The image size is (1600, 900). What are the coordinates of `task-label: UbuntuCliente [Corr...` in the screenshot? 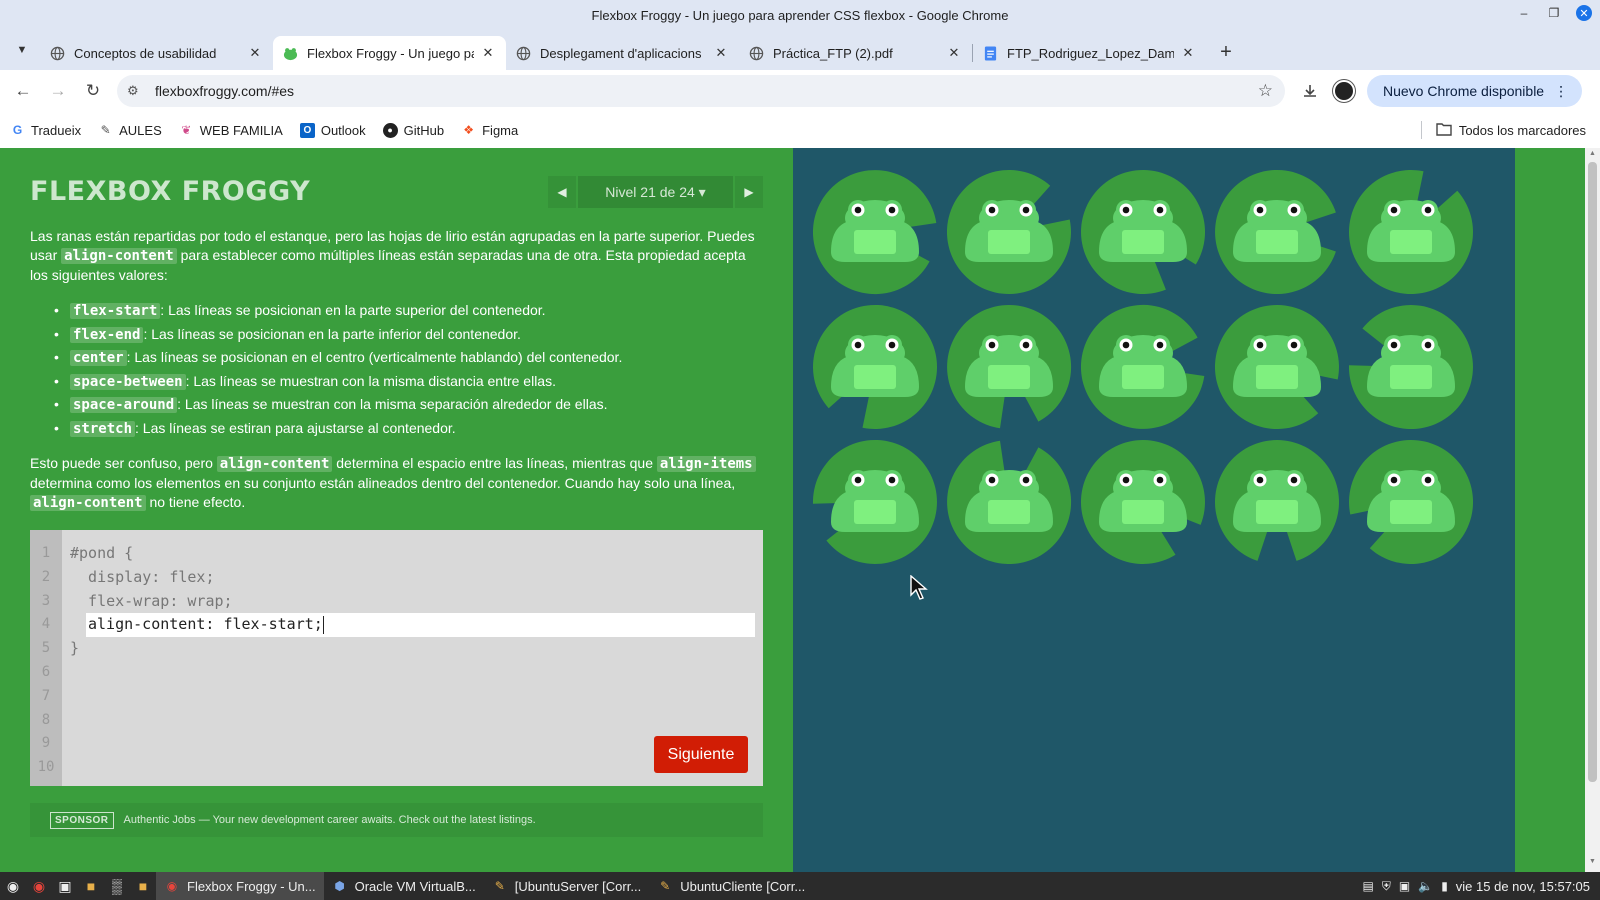 It's located at (743, 886).